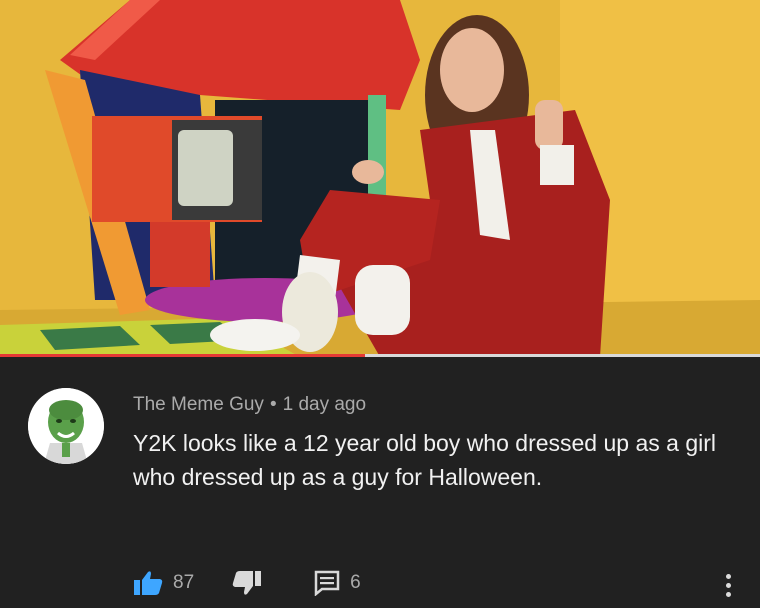  Describe the element at coordinates (198, 404) in the screenshot. I see `comment-author: The Meme Guy` at that location.